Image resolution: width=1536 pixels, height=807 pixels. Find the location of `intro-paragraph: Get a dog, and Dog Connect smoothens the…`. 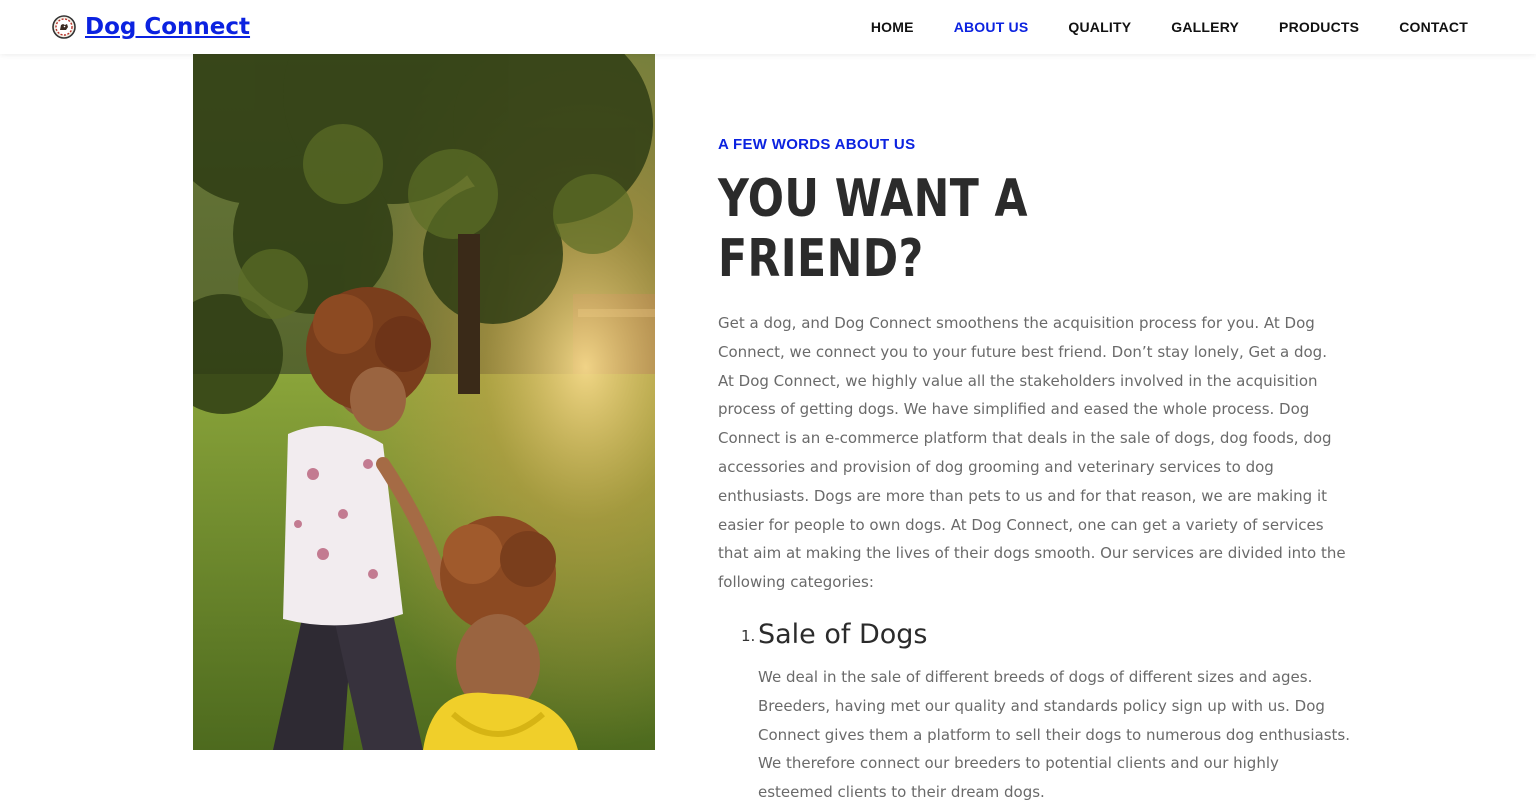

intro-paragraph: Get a dog, and Dog Connect smoothens the… is located at coordinates (1032, 453).